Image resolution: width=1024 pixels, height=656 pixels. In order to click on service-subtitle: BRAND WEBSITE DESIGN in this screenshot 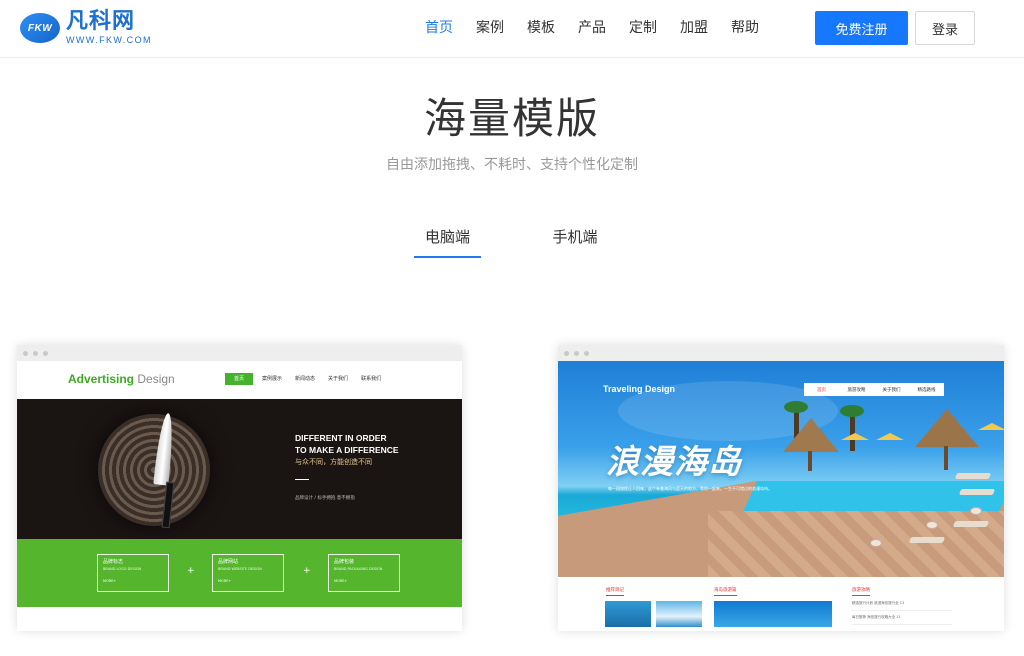, I will do `click(240, 569)`.